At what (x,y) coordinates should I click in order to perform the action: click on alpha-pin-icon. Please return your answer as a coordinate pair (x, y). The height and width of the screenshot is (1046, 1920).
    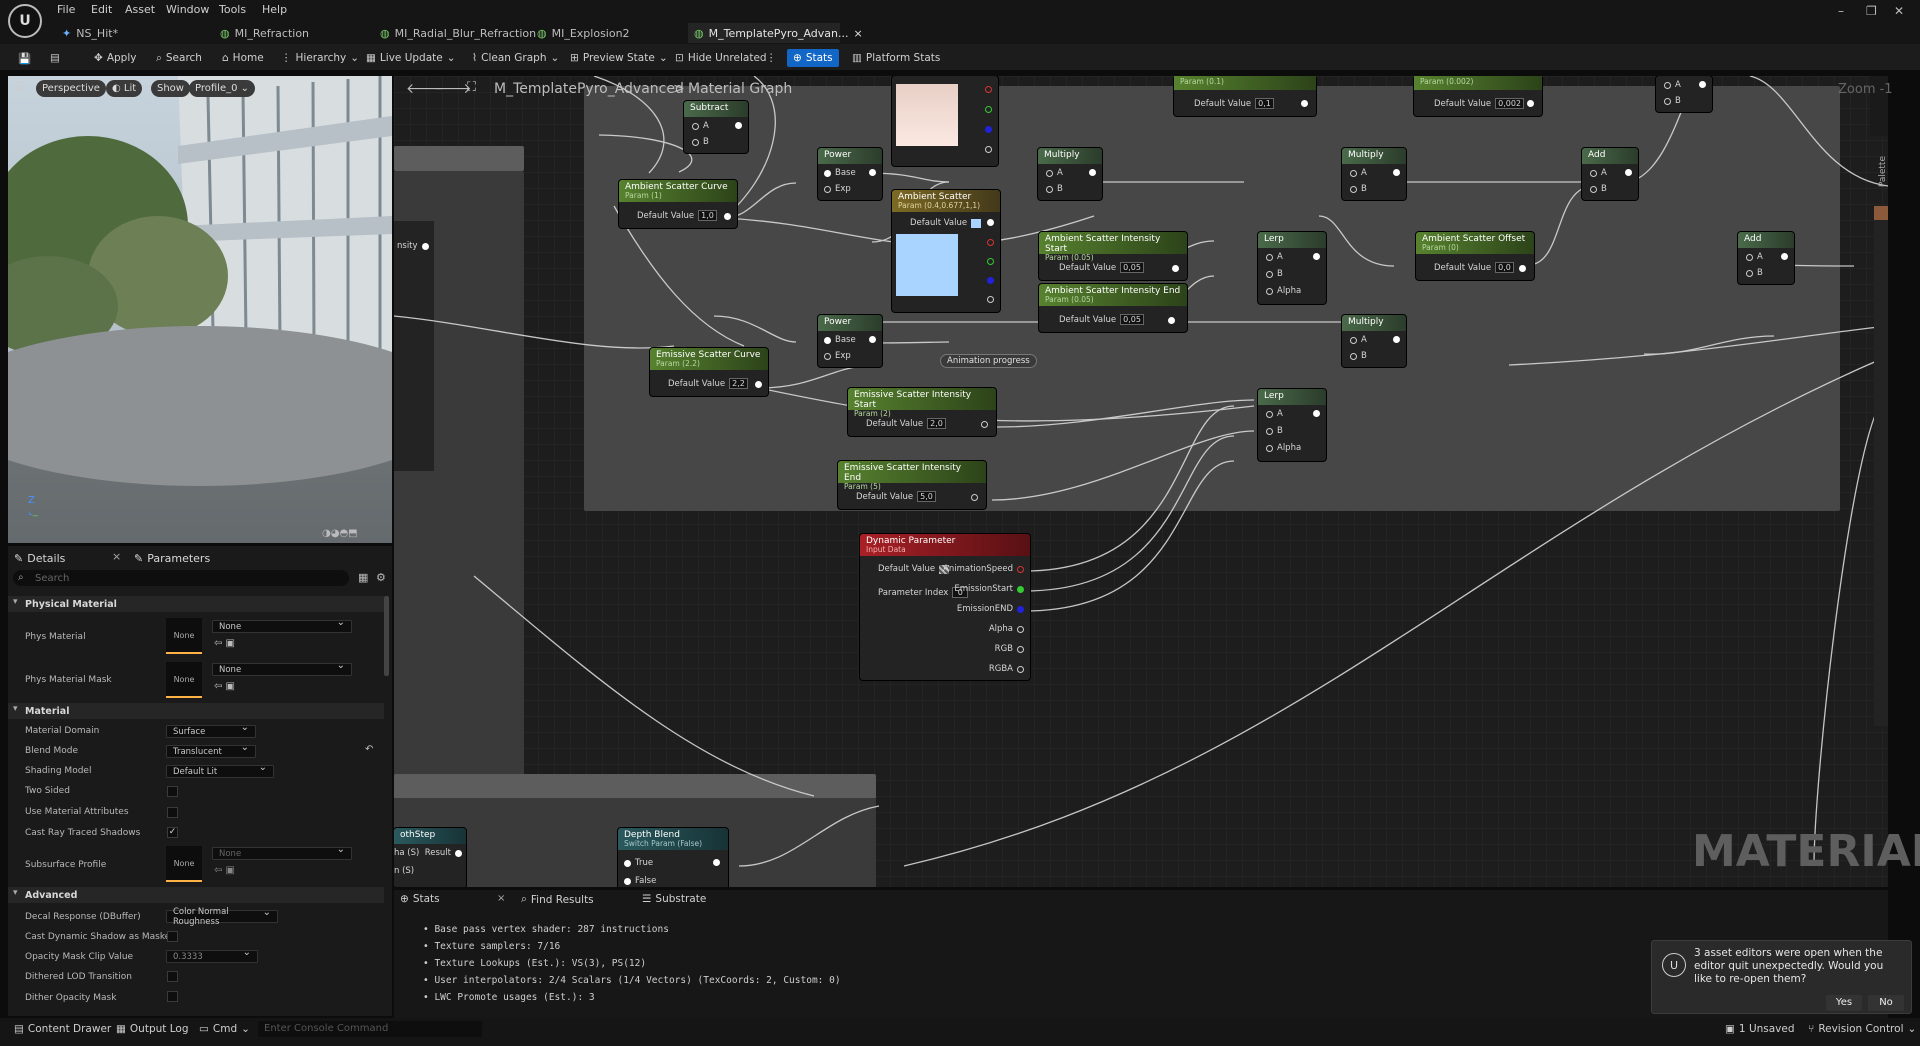
    Looking at the image, I should click on (990, 299).